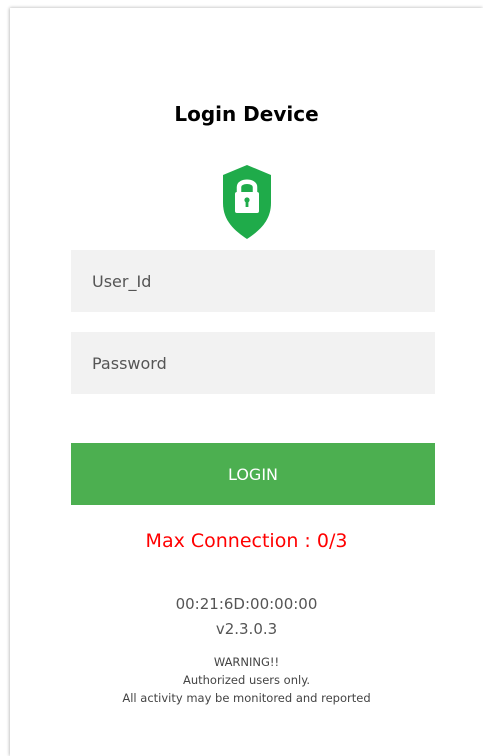 Image resolution: width=483 pixels, height=756 pixels. I want to click on user-id-input, so click(253, 281).